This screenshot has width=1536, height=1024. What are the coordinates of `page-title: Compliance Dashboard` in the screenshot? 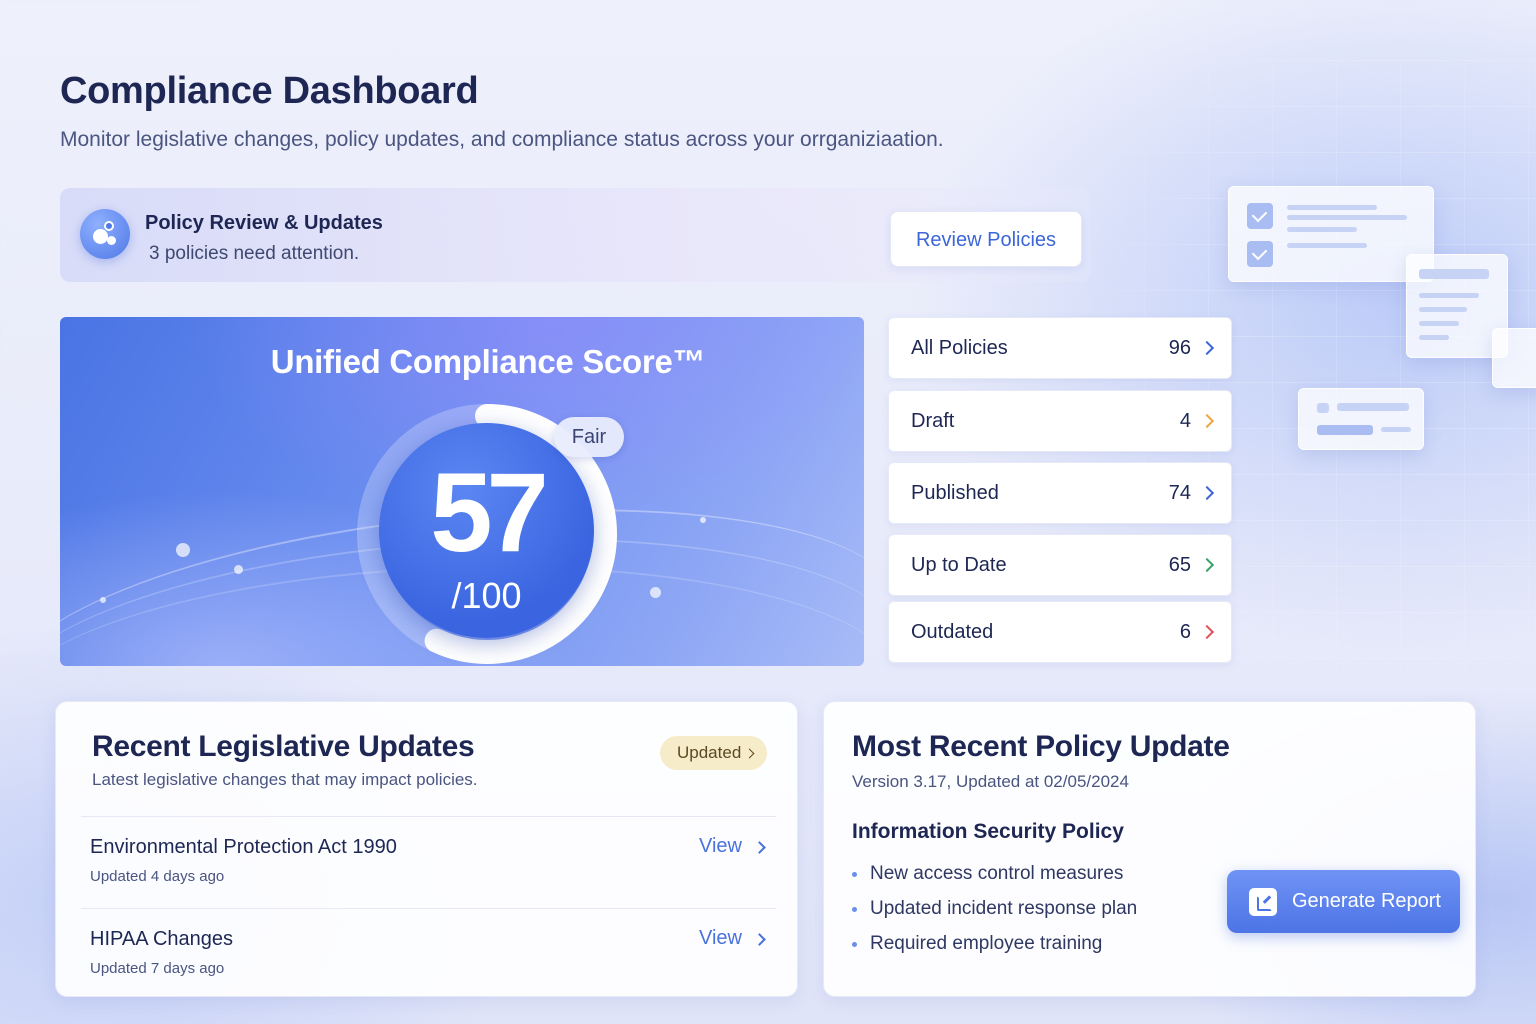 It's located at (269, 91).